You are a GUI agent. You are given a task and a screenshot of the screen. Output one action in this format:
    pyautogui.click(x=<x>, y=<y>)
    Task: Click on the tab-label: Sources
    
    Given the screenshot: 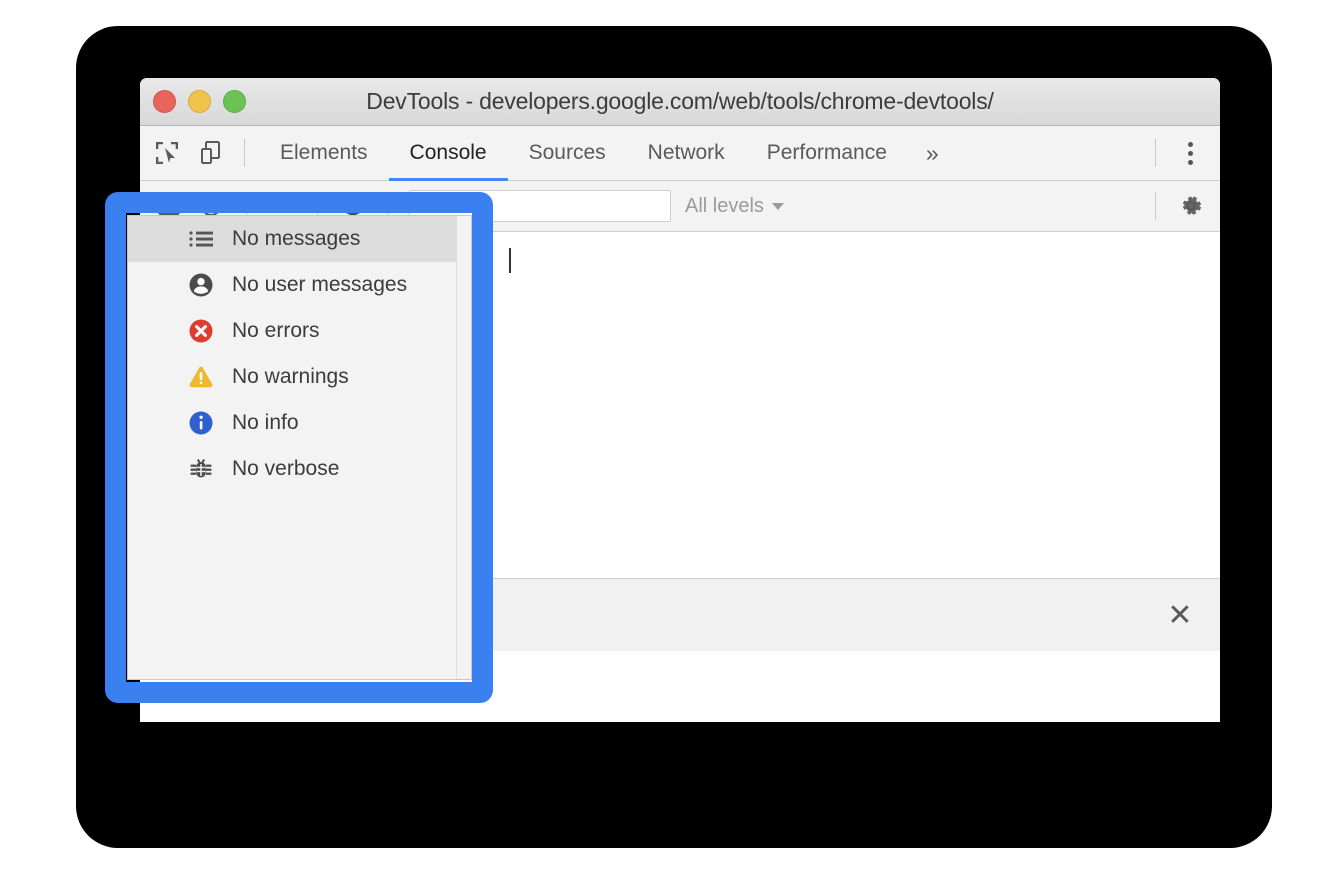 What is the action you would take?
    pyautogui.click(x=567, y=152)
    